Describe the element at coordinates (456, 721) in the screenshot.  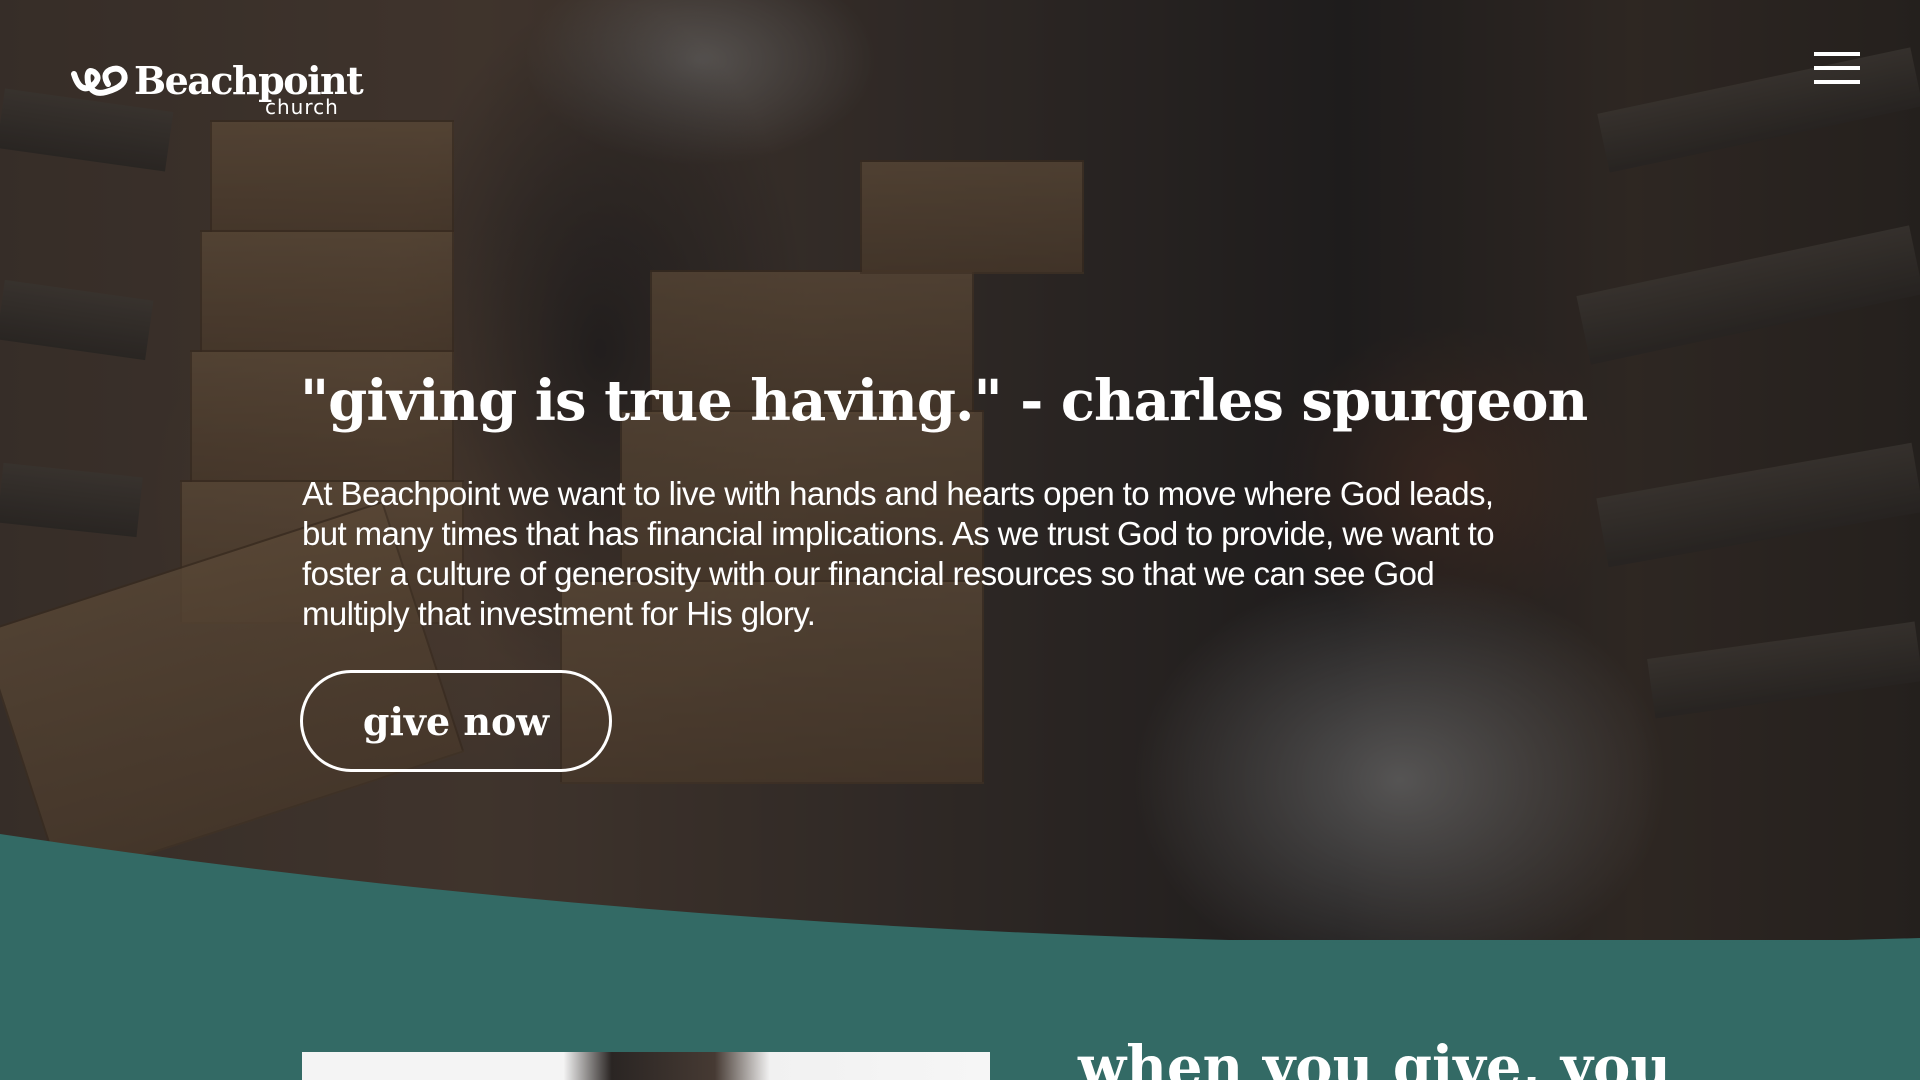
I see `give-now-button: give now` at that location.